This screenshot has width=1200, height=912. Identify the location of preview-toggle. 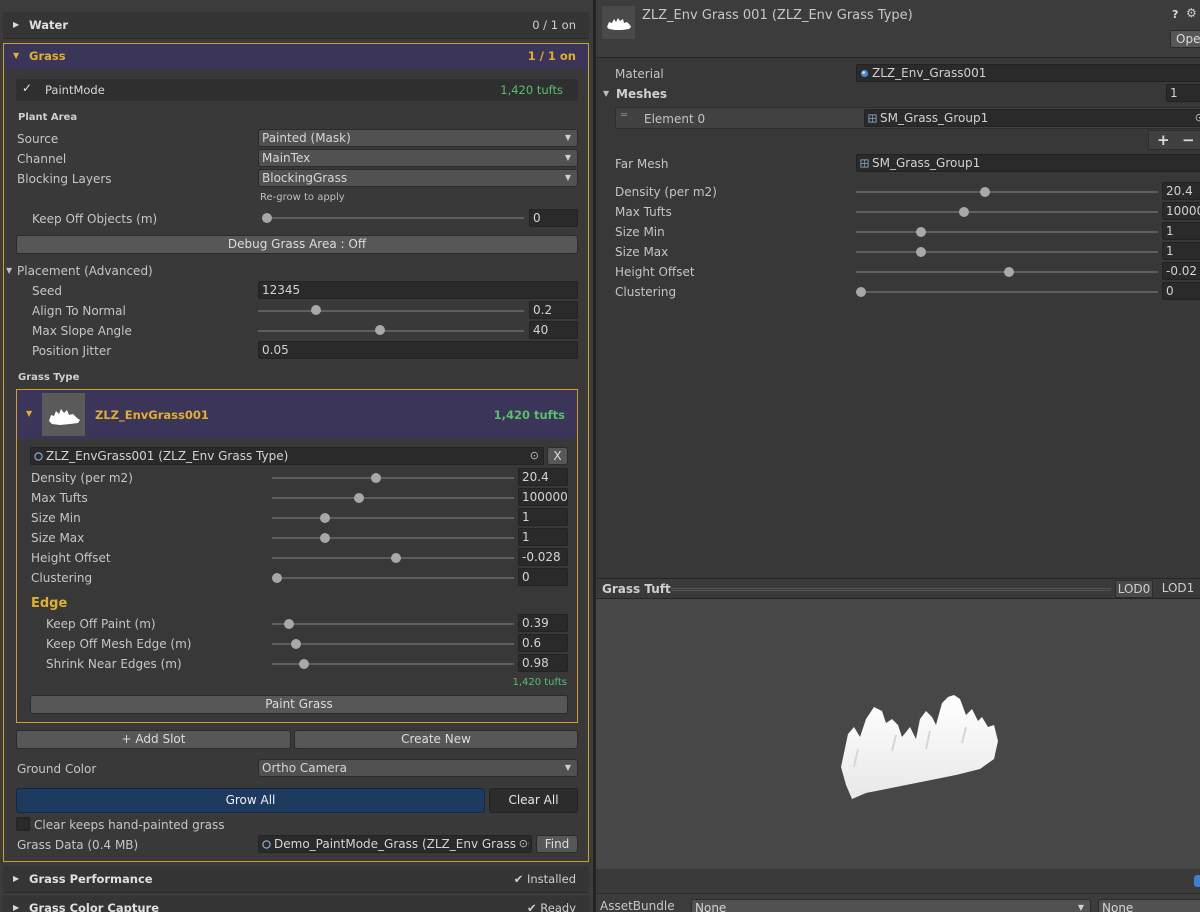
(1197, 881).